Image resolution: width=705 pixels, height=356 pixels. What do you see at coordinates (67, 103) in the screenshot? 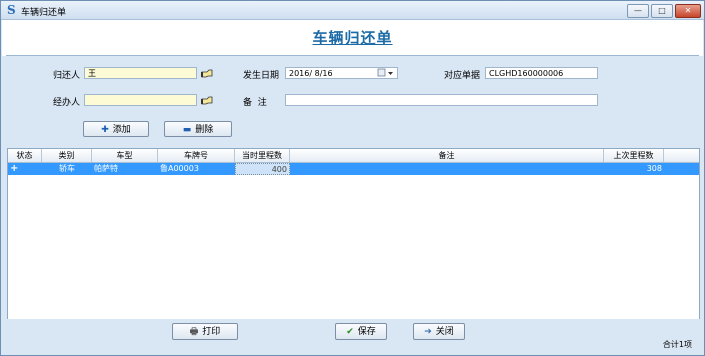
I see `handler-label: 经办人` at bounding box center [67, 103].